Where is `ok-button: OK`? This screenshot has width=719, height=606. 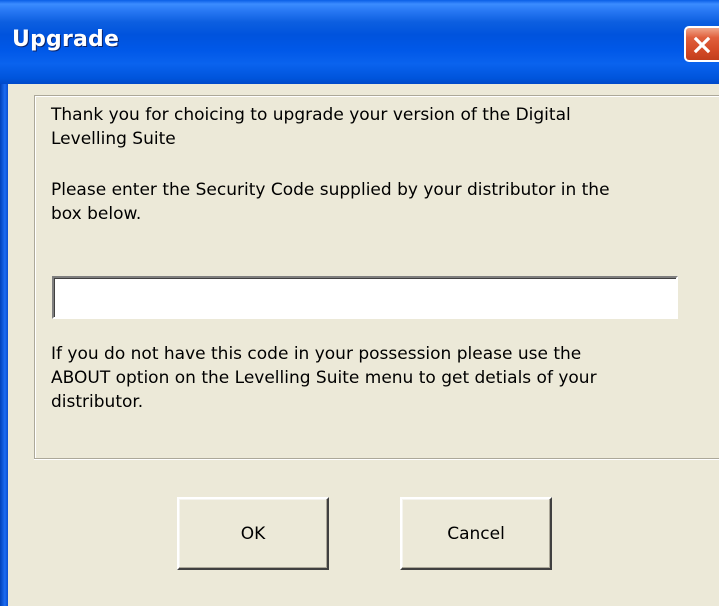
ok-button: OK is located at coordinates (253, 533).